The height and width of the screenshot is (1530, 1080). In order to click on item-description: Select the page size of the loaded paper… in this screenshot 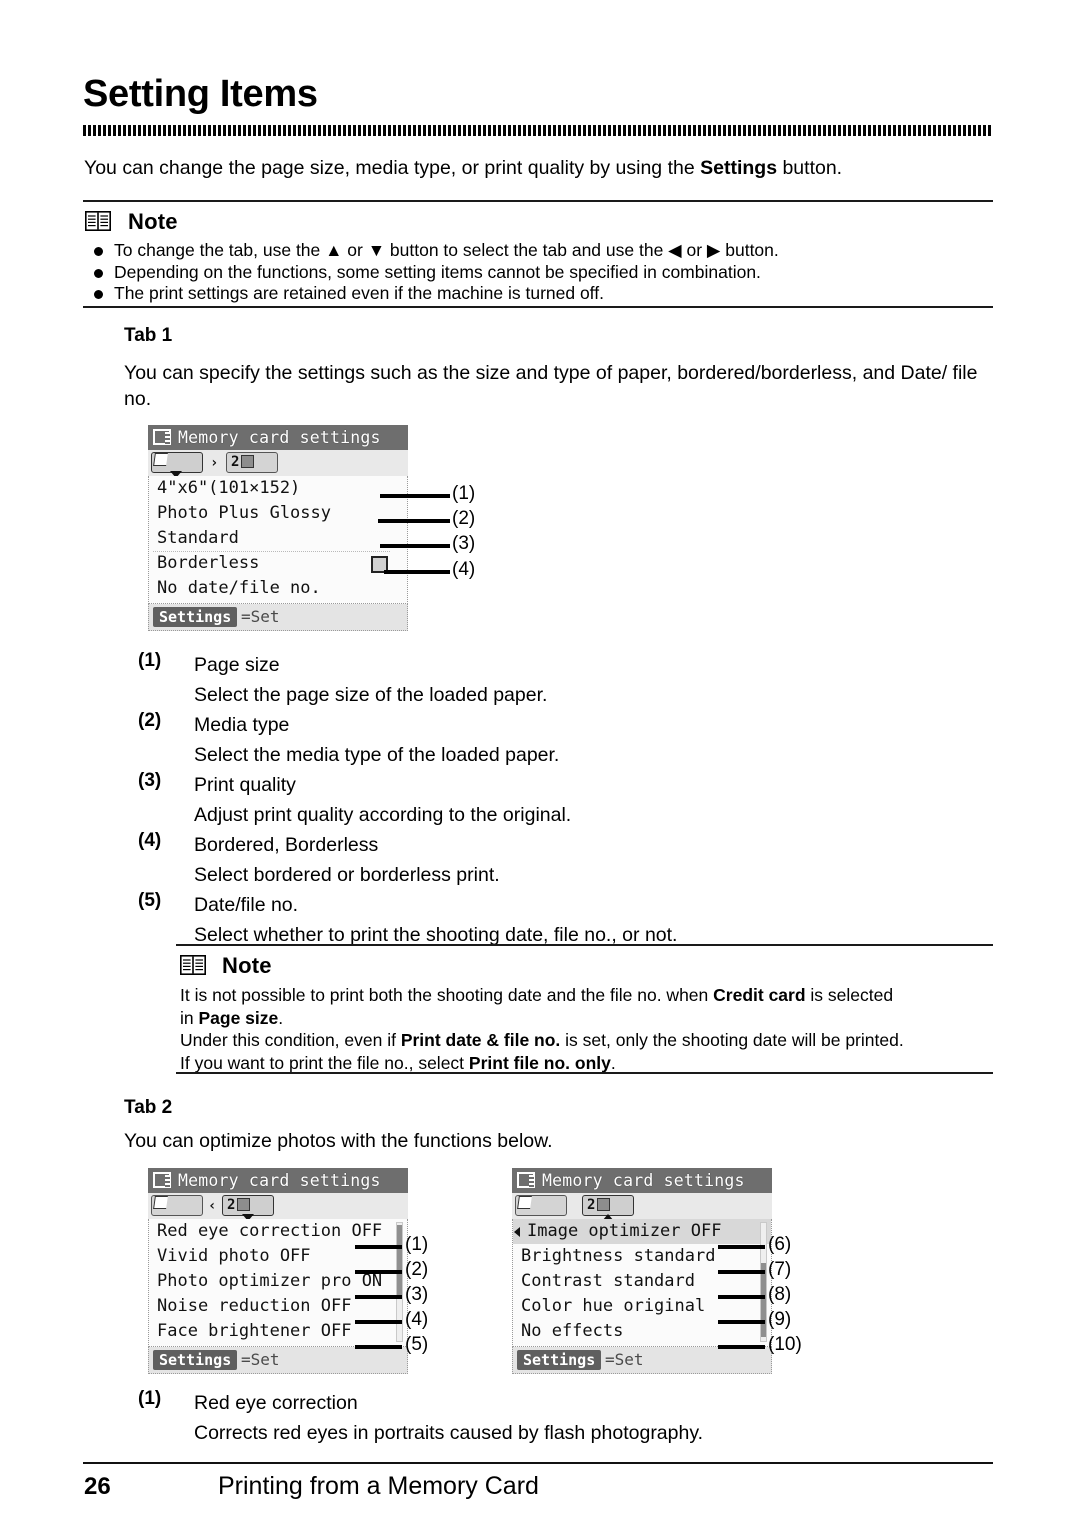, I will do `click(371, 695)`.